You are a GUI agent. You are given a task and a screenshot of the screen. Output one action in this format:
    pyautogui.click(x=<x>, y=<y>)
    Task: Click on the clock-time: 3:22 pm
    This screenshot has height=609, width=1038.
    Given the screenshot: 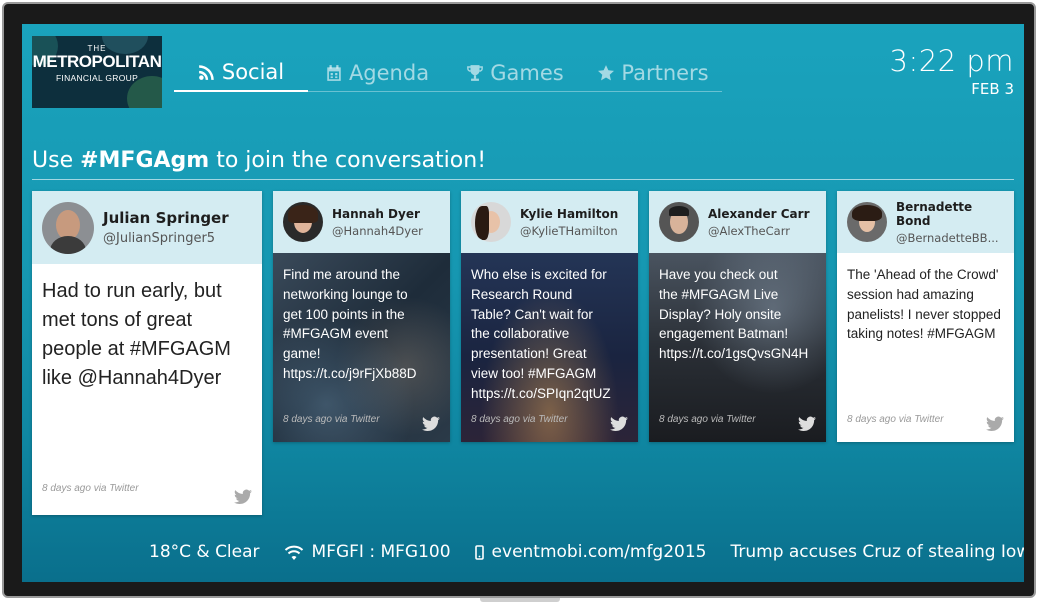 What is the action you would take?
    pyautogui.click(x=951, y=61)
    